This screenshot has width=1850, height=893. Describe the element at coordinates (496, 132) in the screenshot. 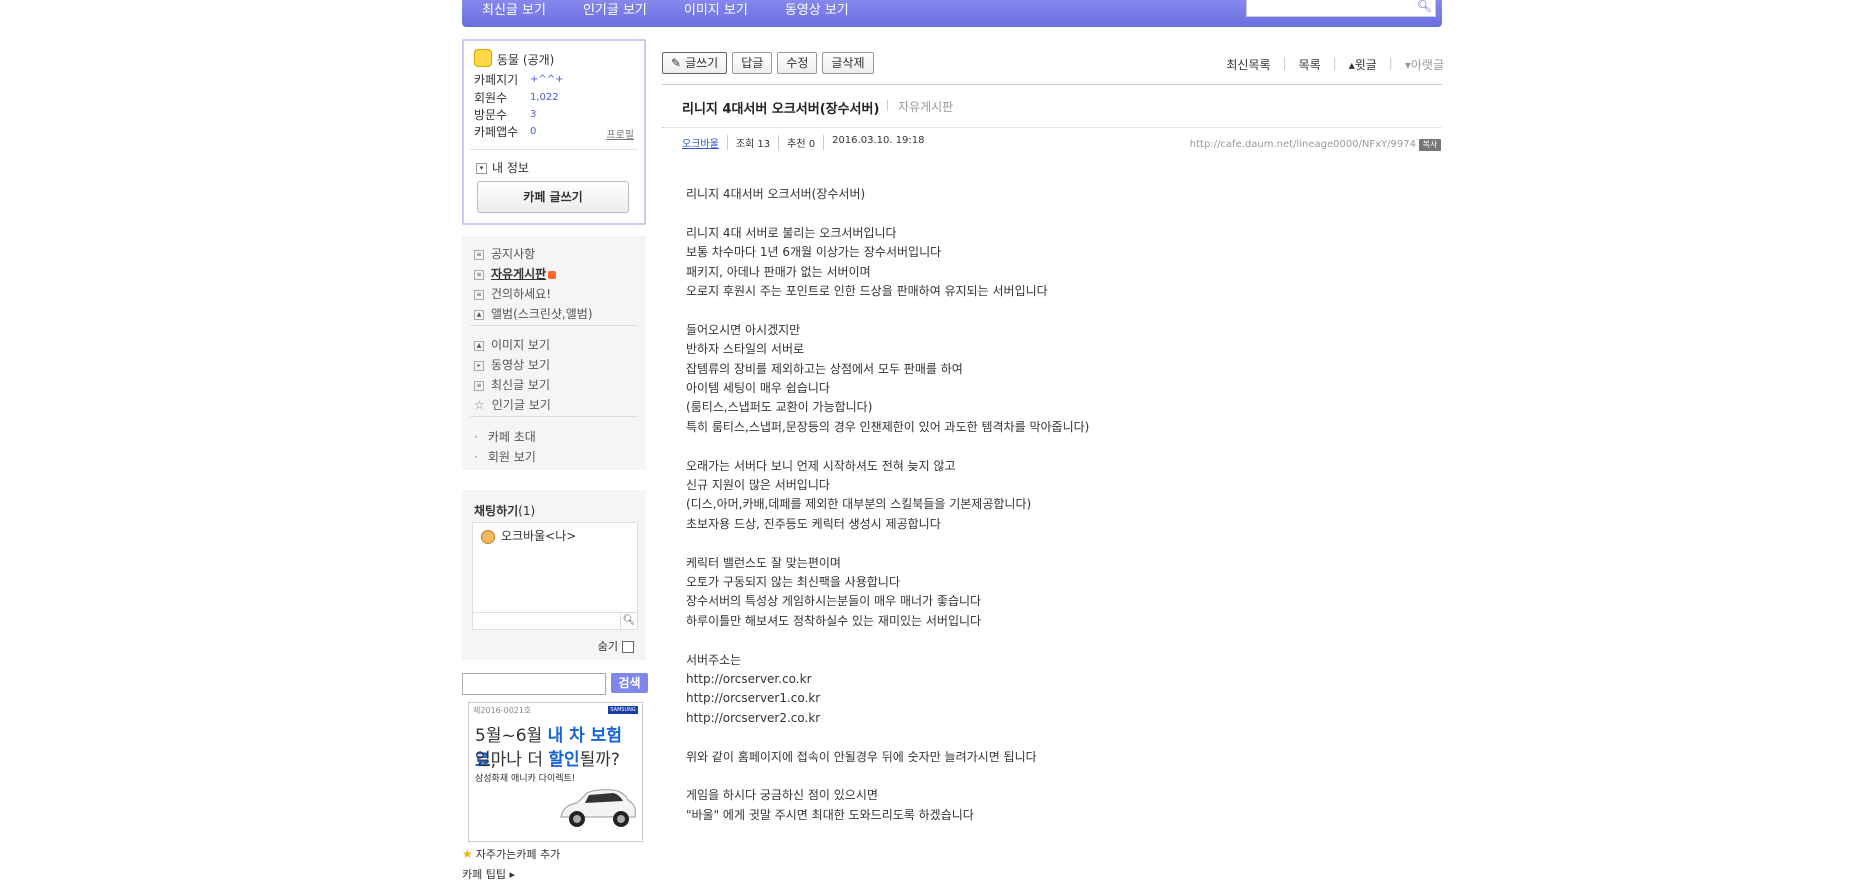

I see `profile-label-app: 카페앱수` at that location.